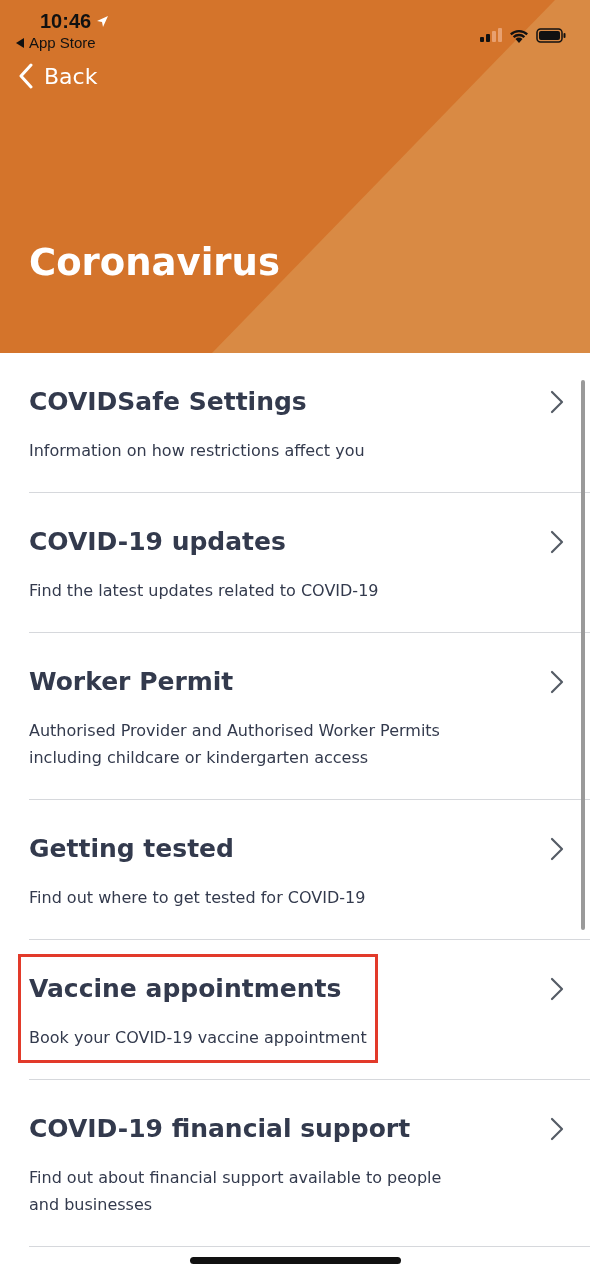  I want to click on battery-icon, so click(551, 35).